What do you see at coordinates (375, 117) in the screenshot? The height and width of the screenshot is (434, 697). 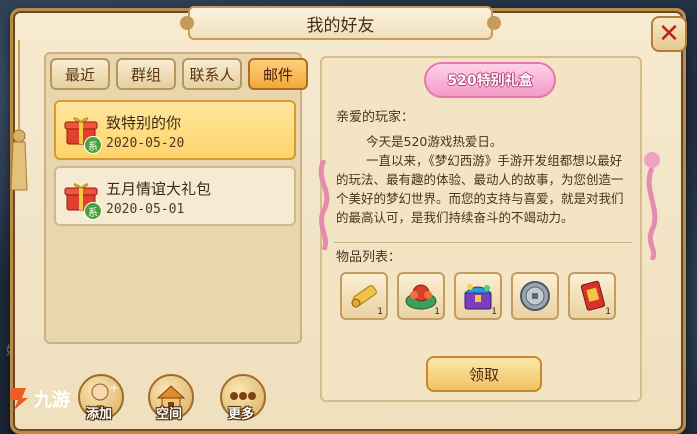 I see `letter-greeting: 亲爱的玩家：` at bounding box center [375, 117].